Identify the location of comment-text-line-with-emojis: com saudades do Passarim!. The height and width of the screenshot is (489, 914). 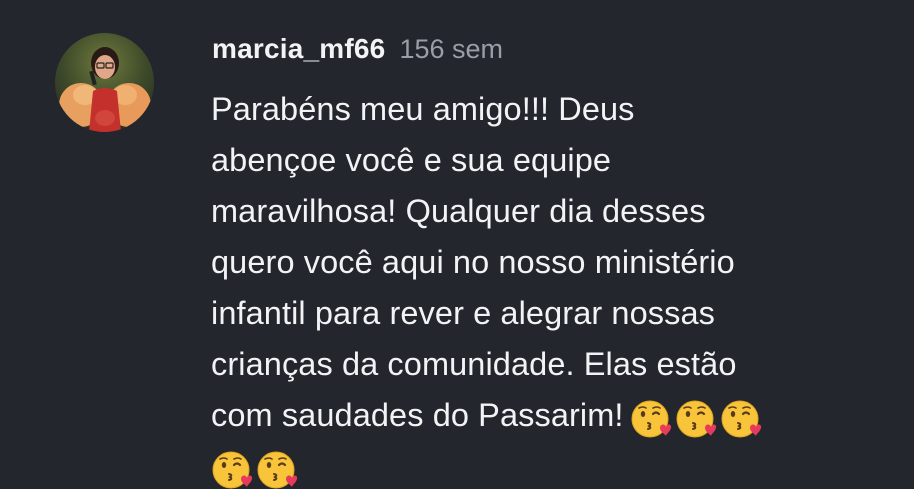
(551, 416).